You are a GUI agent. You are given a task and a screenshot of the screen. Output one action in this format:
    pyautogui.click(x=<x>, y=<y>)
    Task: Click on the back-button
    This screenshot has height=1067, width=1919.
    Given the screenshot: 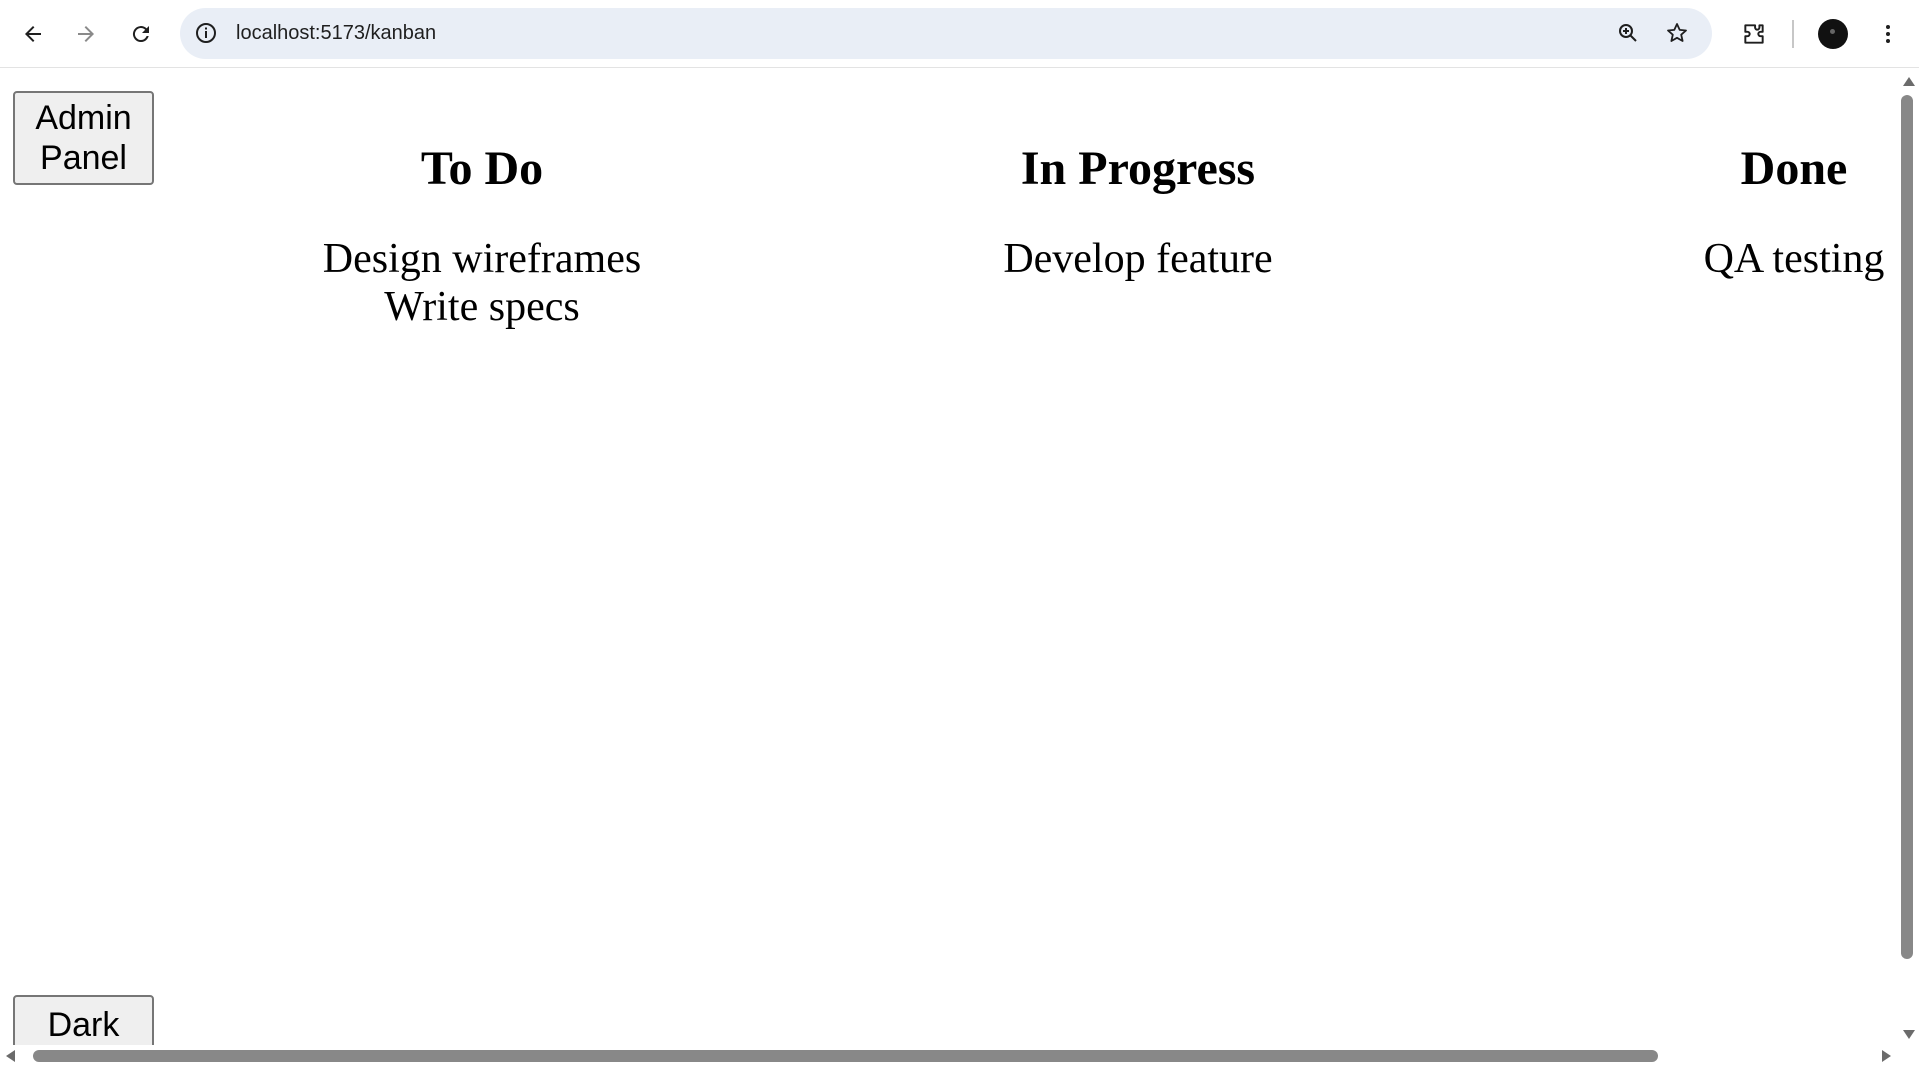 What is the action you would take?
    pyautogui.click(x=33, y=34)
    